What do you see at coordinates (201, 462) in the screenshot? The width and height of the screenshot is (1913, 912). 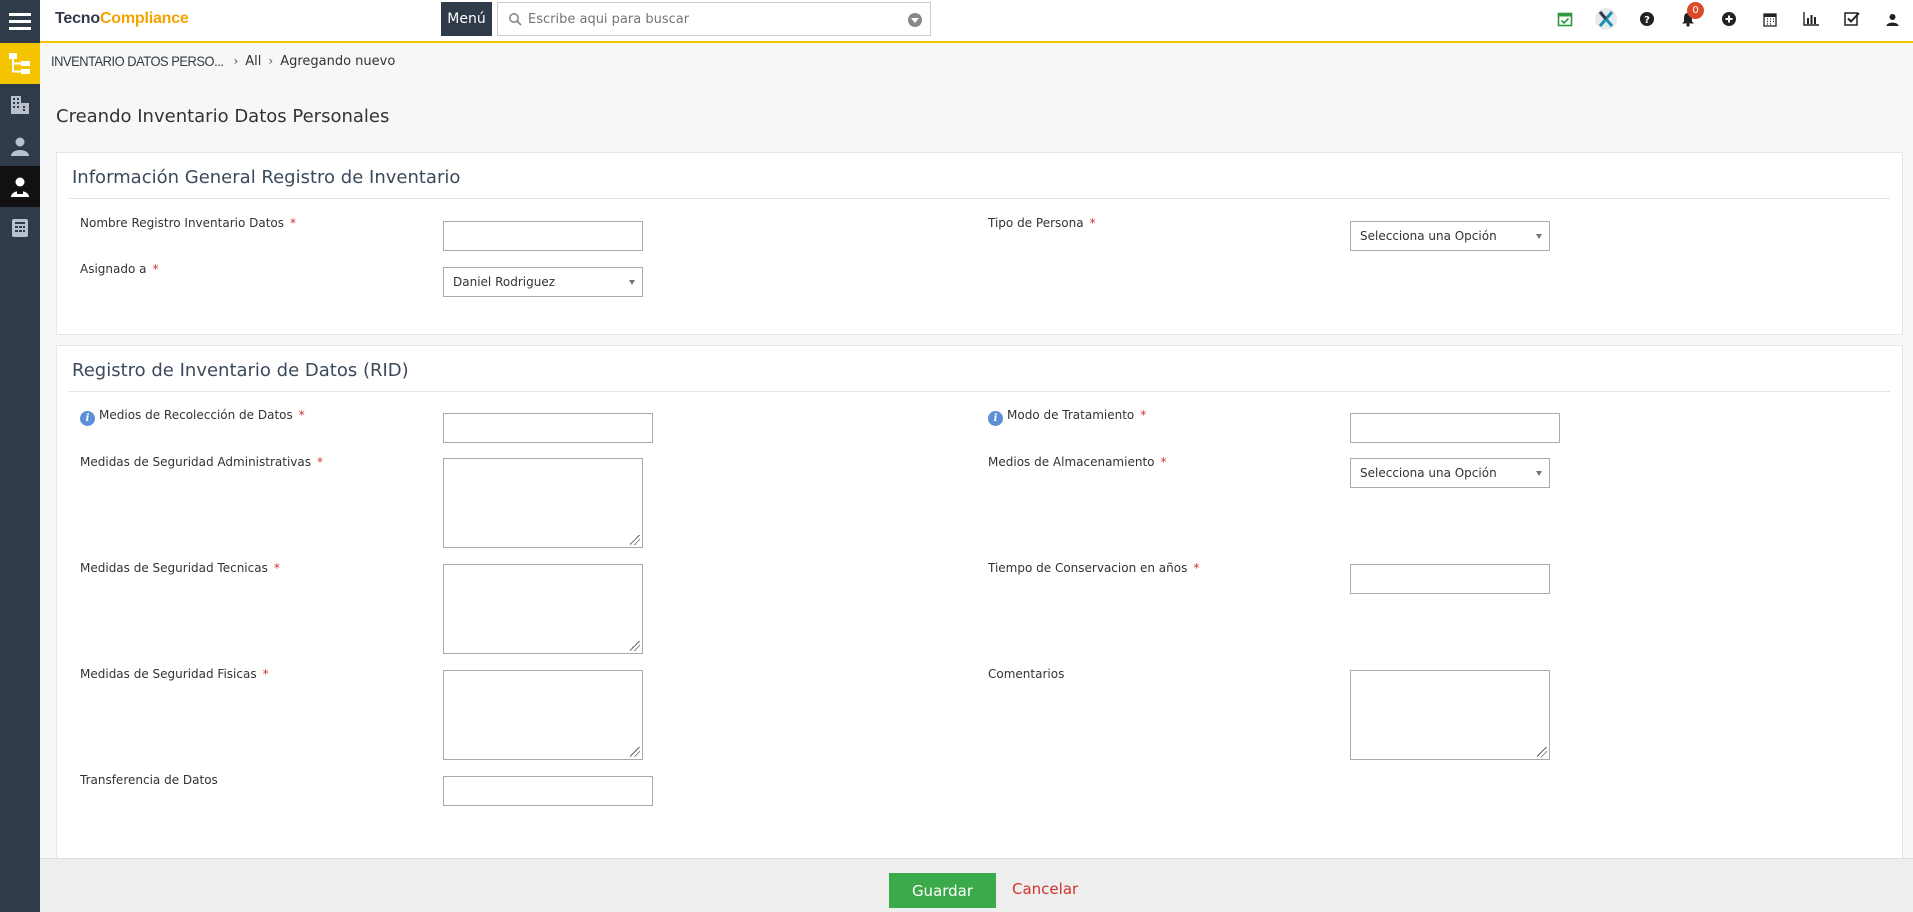 I see `seg-admin-label: Medidas de Seguridad Administrativas *` at bounding box center [201, 462].